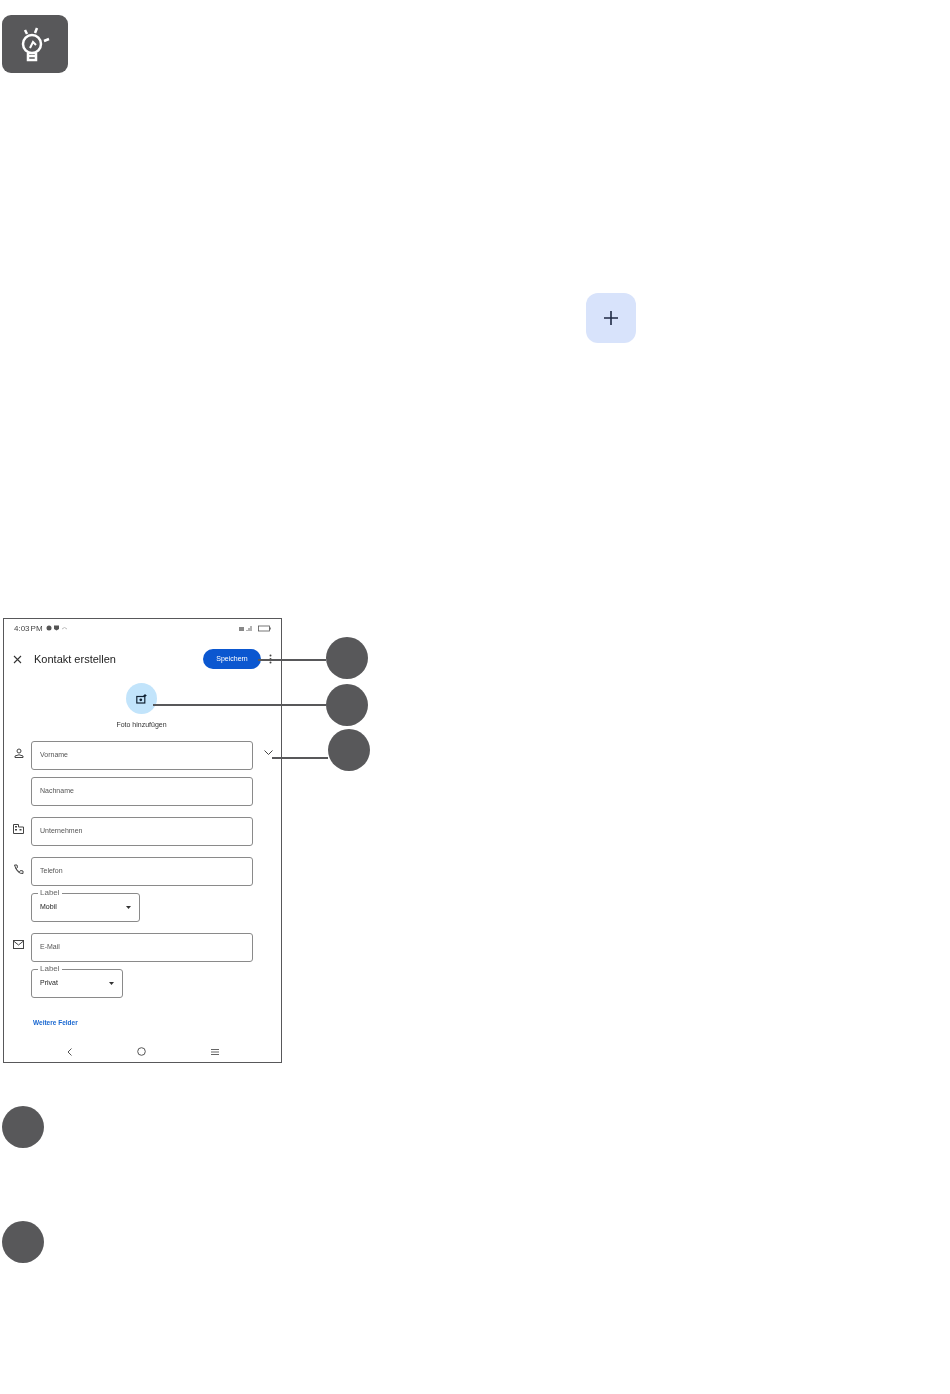 Image resolution: width=950 pixels, height=1394 pixels. Describe the element at coordinates (18, 869) in the screenshot. I see `phone-icon` at that location.